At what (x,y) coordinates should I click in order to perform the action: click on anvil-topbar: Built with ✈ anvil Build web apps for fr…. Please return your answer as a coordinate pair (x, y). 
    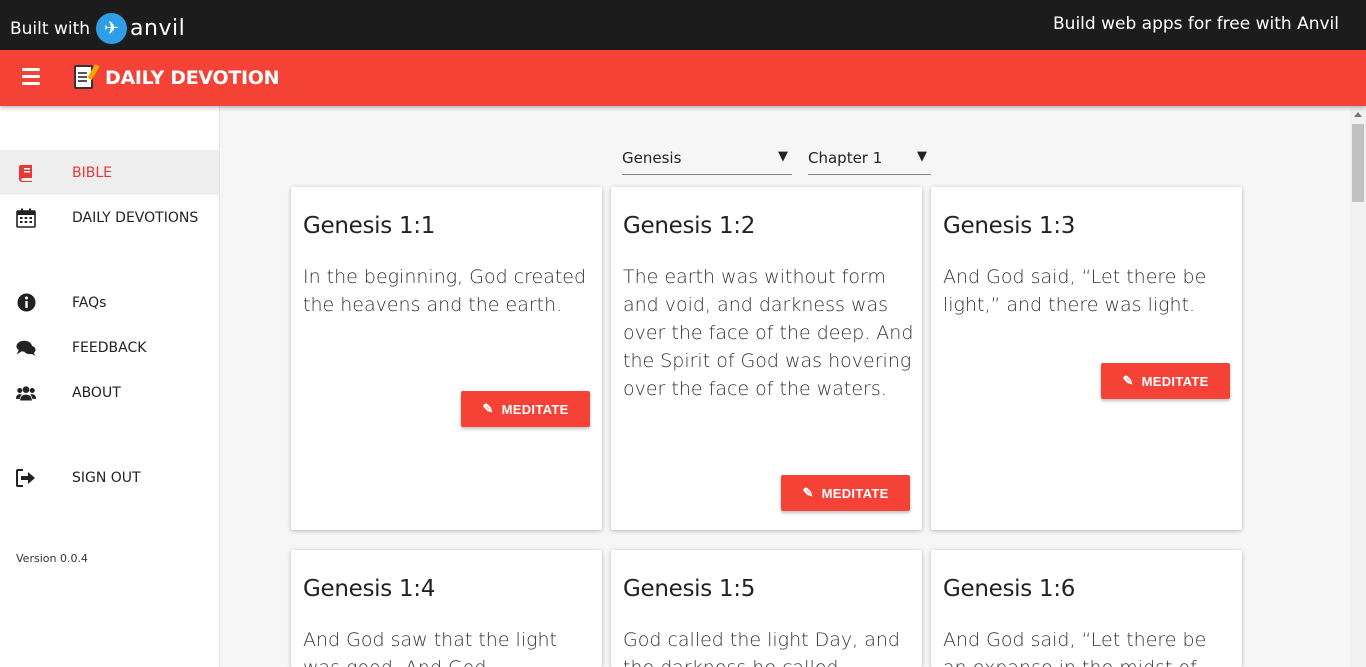
    Looking at the image, I should click on (683, 25).